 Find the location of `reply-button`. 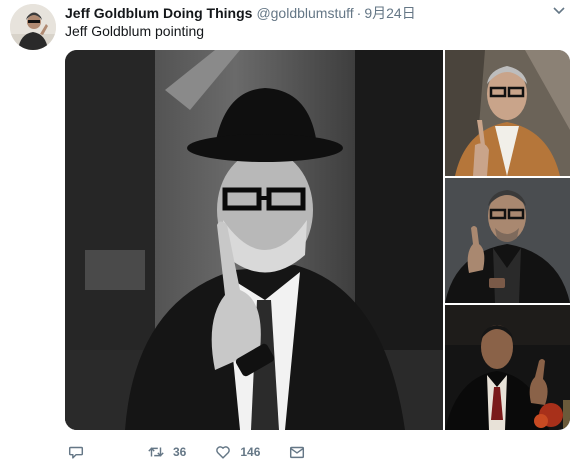

reply-button is located at coordinates (76, 452).